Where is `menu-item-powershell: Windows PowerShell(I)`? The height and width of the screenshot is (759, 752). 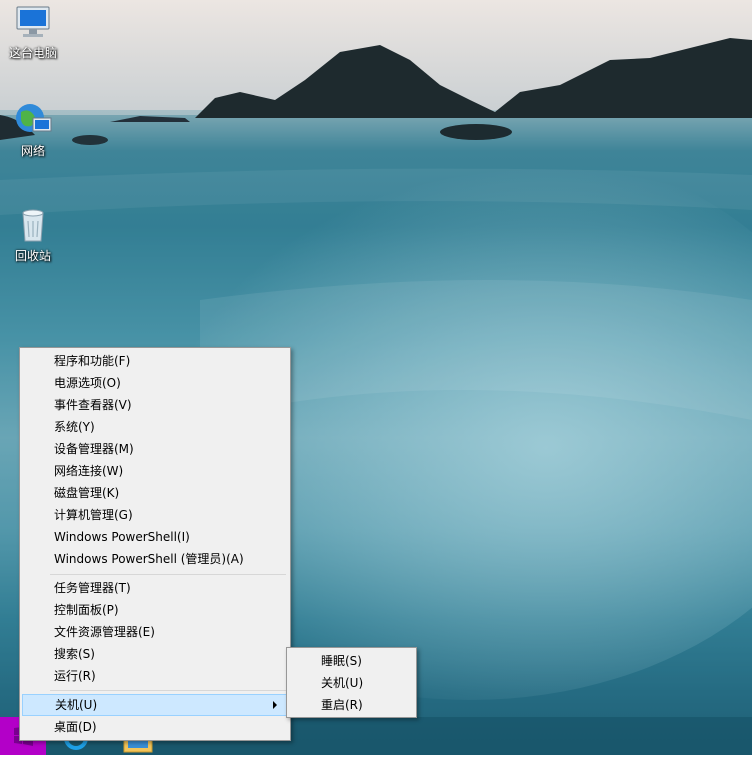
menu-item-powershell: Windows PowerShell(I) is located at coordinates (155, 537).